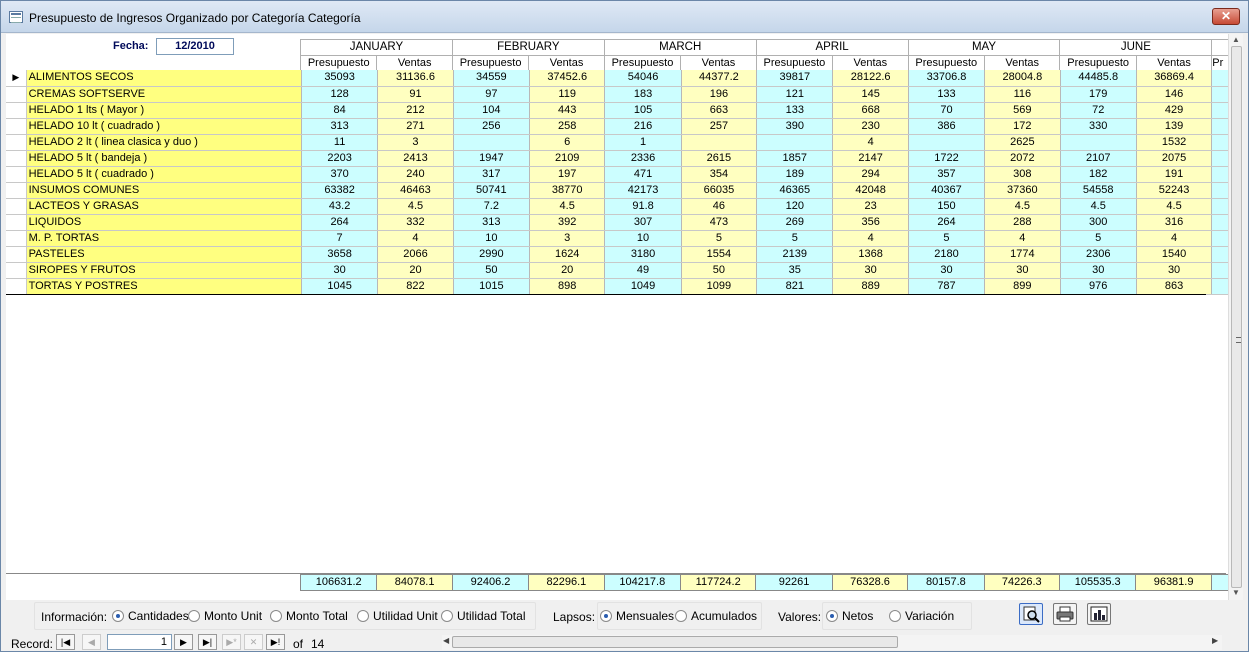  What do you see at coordinates (794, 286) in the screenshot?
I see `presupuesto-cell: 821` at bounding box center [794, 286].